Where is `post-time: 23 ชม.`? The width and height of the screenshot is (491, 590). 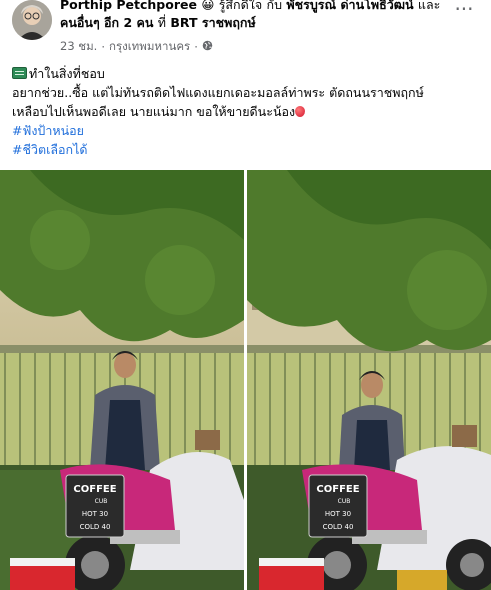
post-time: 23 ชม. is located at coordinates (78, 47).